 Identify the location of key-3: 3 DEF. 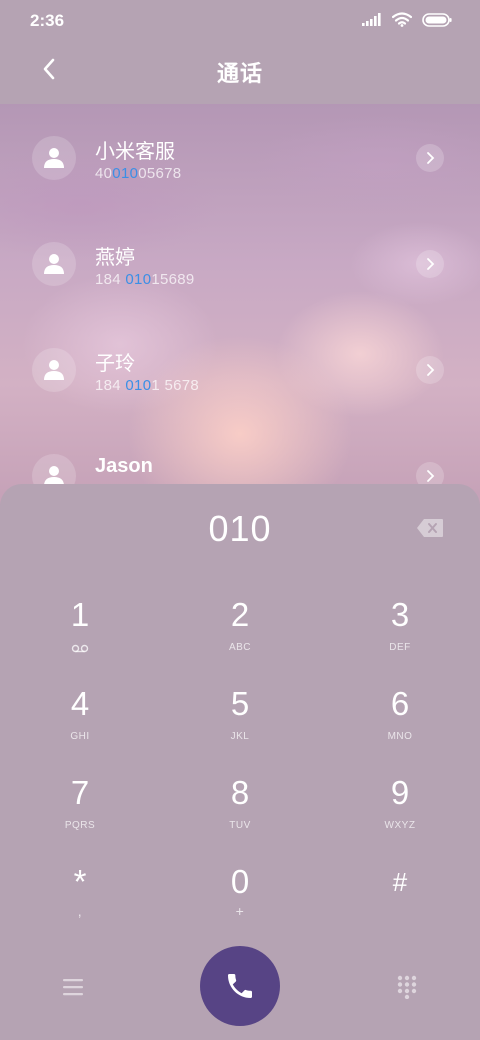
(400, 636).